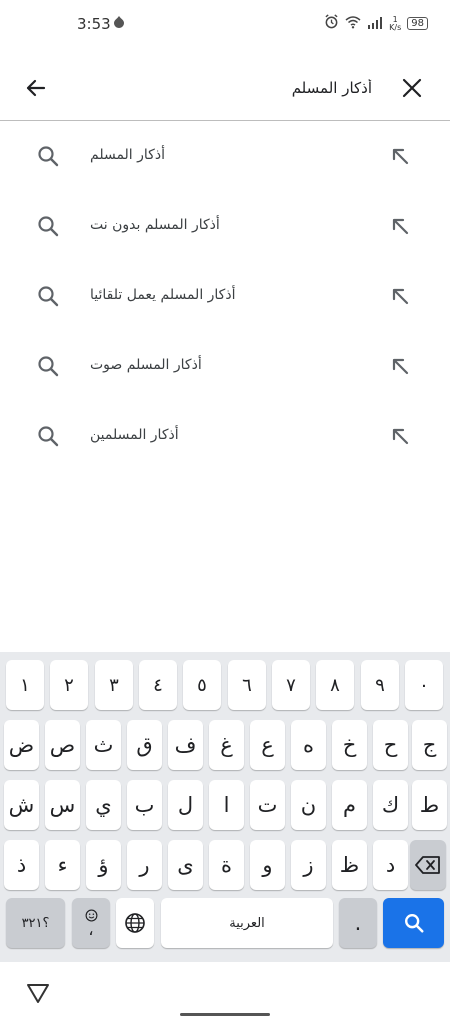 The height and width of the screenshot is (1024, 450). What do you see at coordinates (226, 745) in the screenshot?
I see `key: غ` at bounding box center [226, 745].